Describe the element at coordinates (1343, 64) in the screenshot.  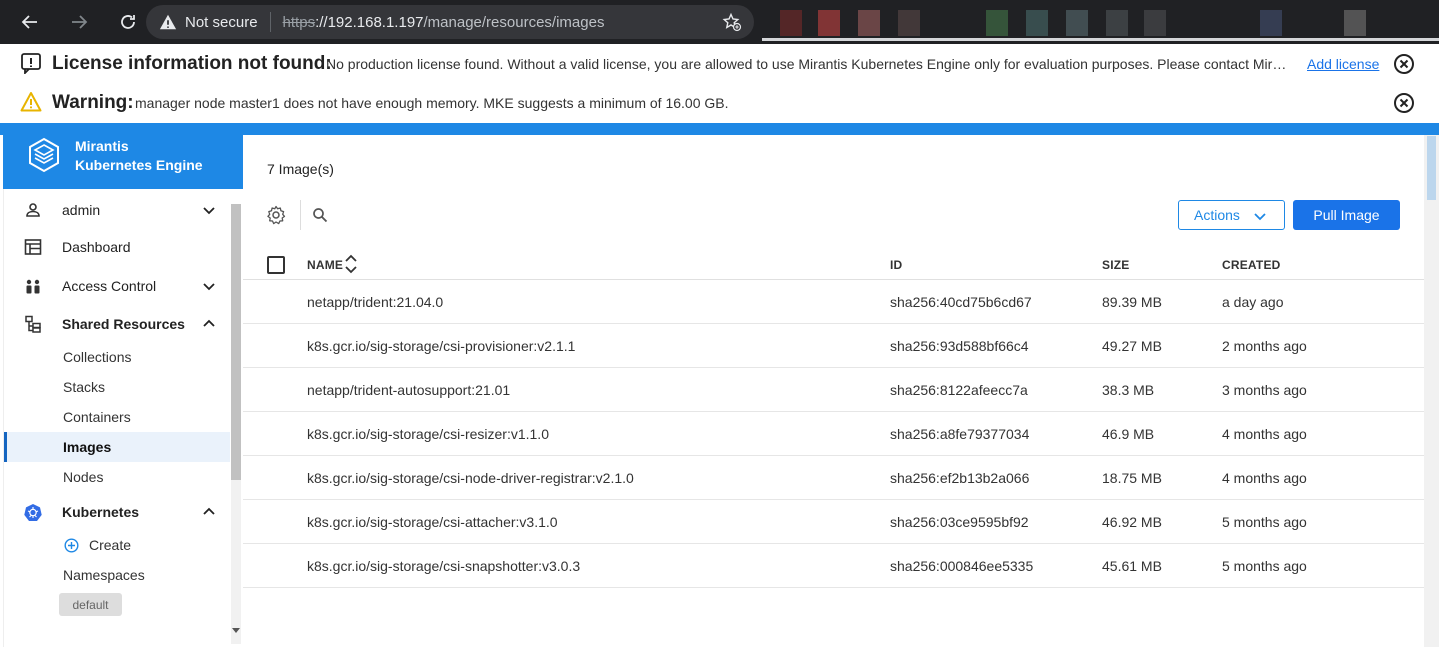
I see `add-license-link: Add license` at that location.